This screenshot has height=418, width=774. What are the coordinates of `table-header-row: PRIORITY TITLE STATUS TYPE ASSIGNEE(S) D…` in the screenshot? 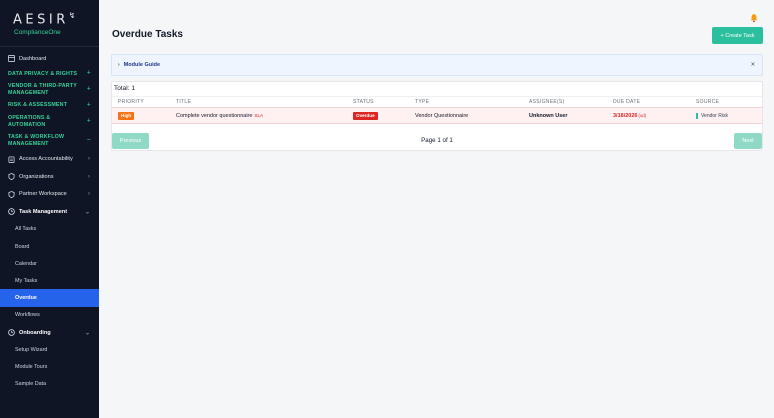 It's located at (437, 102).